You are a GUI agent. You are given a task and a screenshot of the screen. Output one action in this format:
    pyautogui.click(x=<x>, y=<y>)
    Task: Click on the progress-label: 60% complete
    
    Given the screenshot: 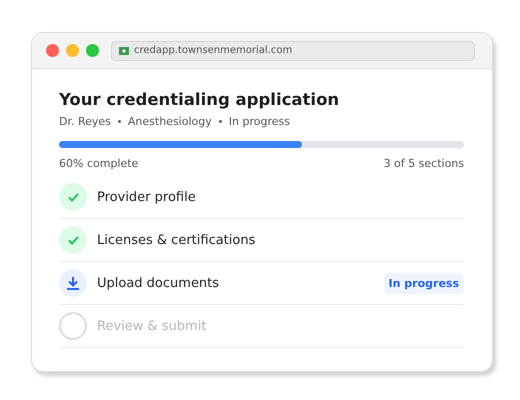 What is the action you would take?
    pyautogui.click(x=98, y=163)
    